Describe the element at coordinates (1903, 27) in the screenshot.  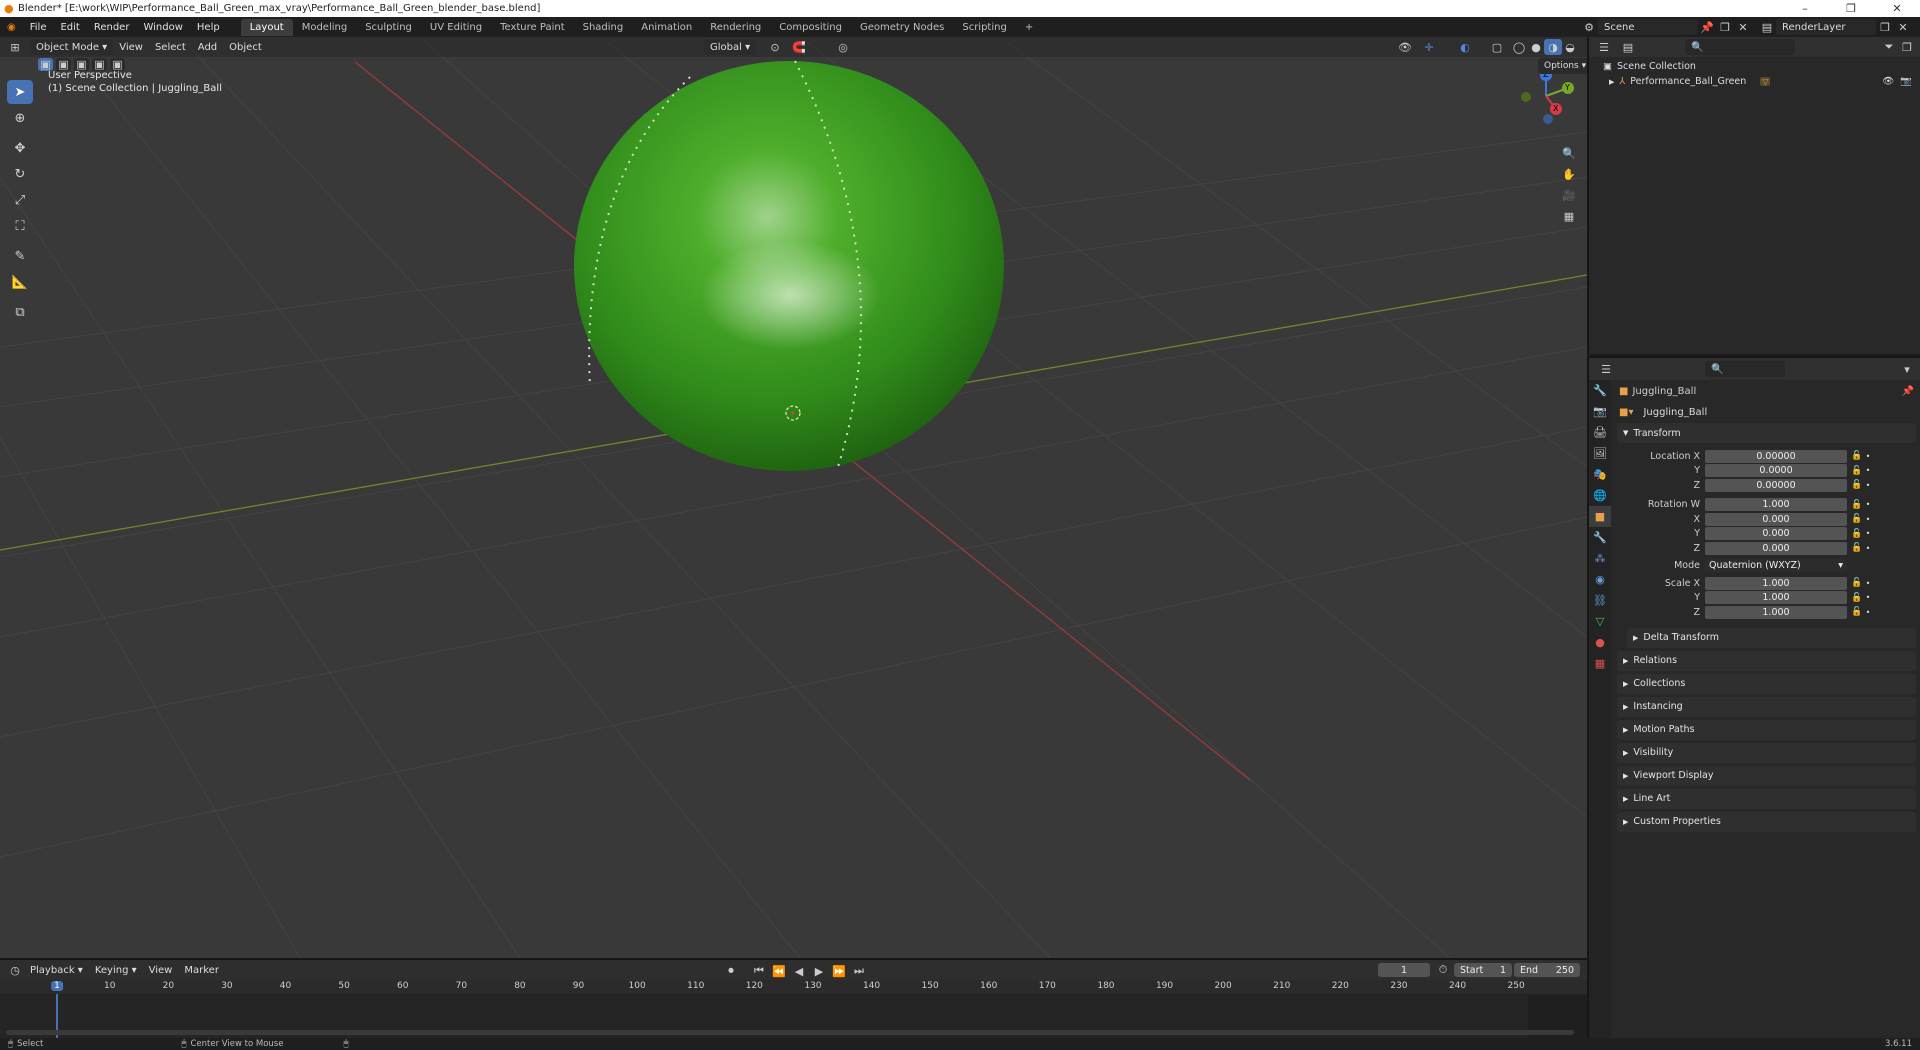
I see `delete-layer-icon: ✕` at that location.